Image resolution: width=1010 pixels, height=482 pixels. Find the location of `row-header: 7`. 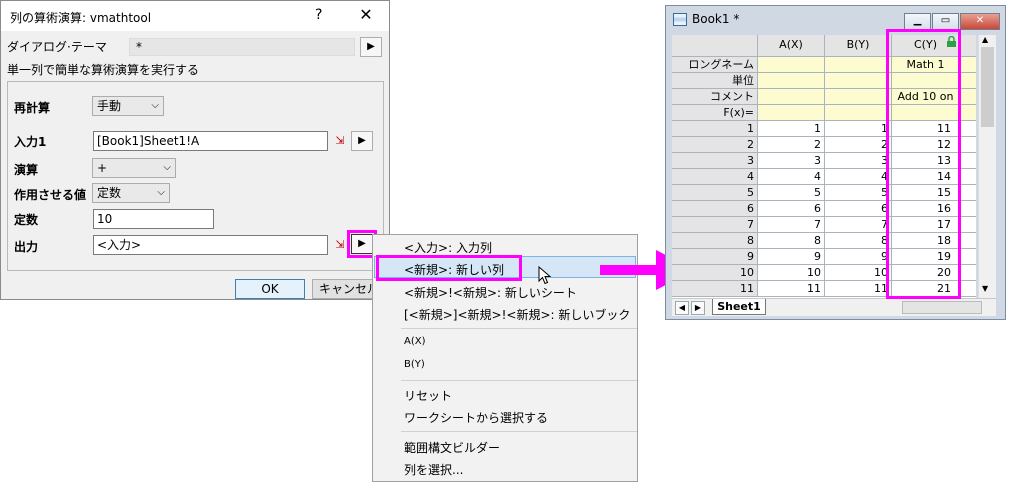

row-header: 7 is located at coordinates (715, 225).